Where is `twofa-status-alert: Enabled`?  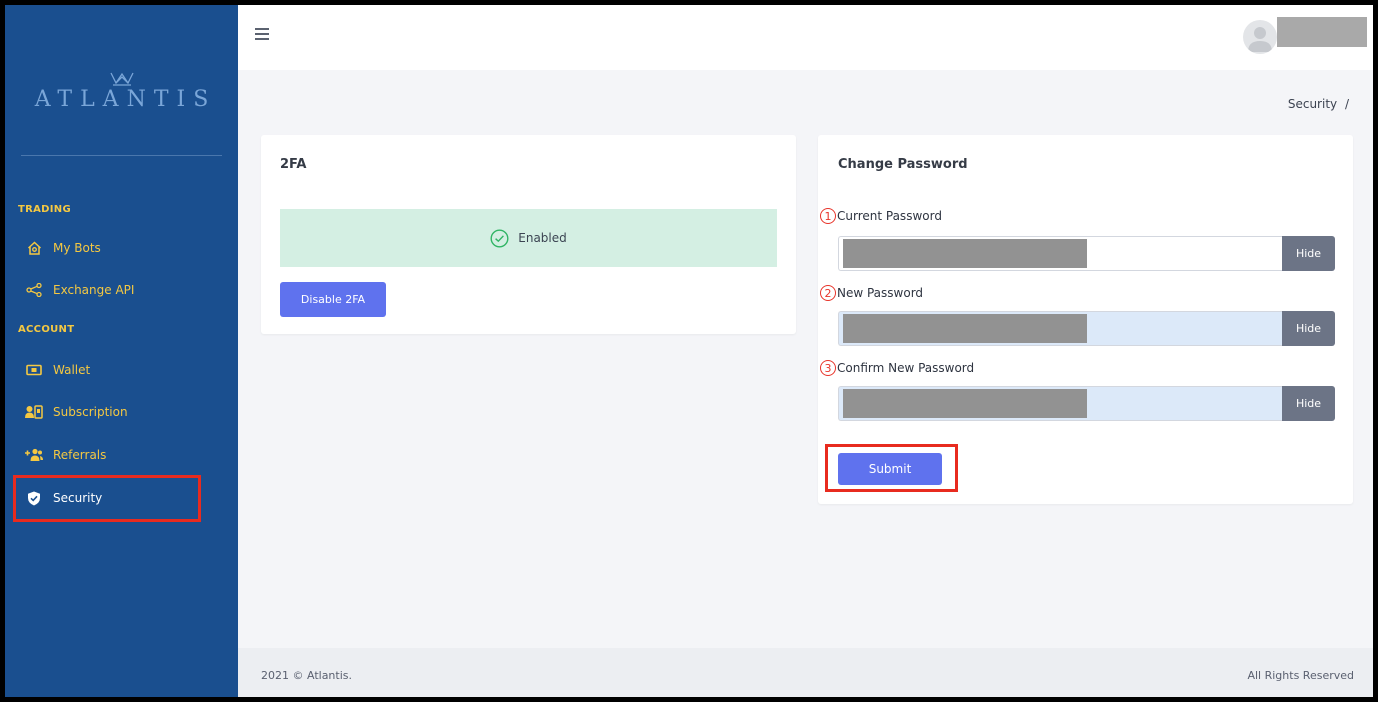 twofa-status-alert: Enabled is located at coordinates (528, 238).